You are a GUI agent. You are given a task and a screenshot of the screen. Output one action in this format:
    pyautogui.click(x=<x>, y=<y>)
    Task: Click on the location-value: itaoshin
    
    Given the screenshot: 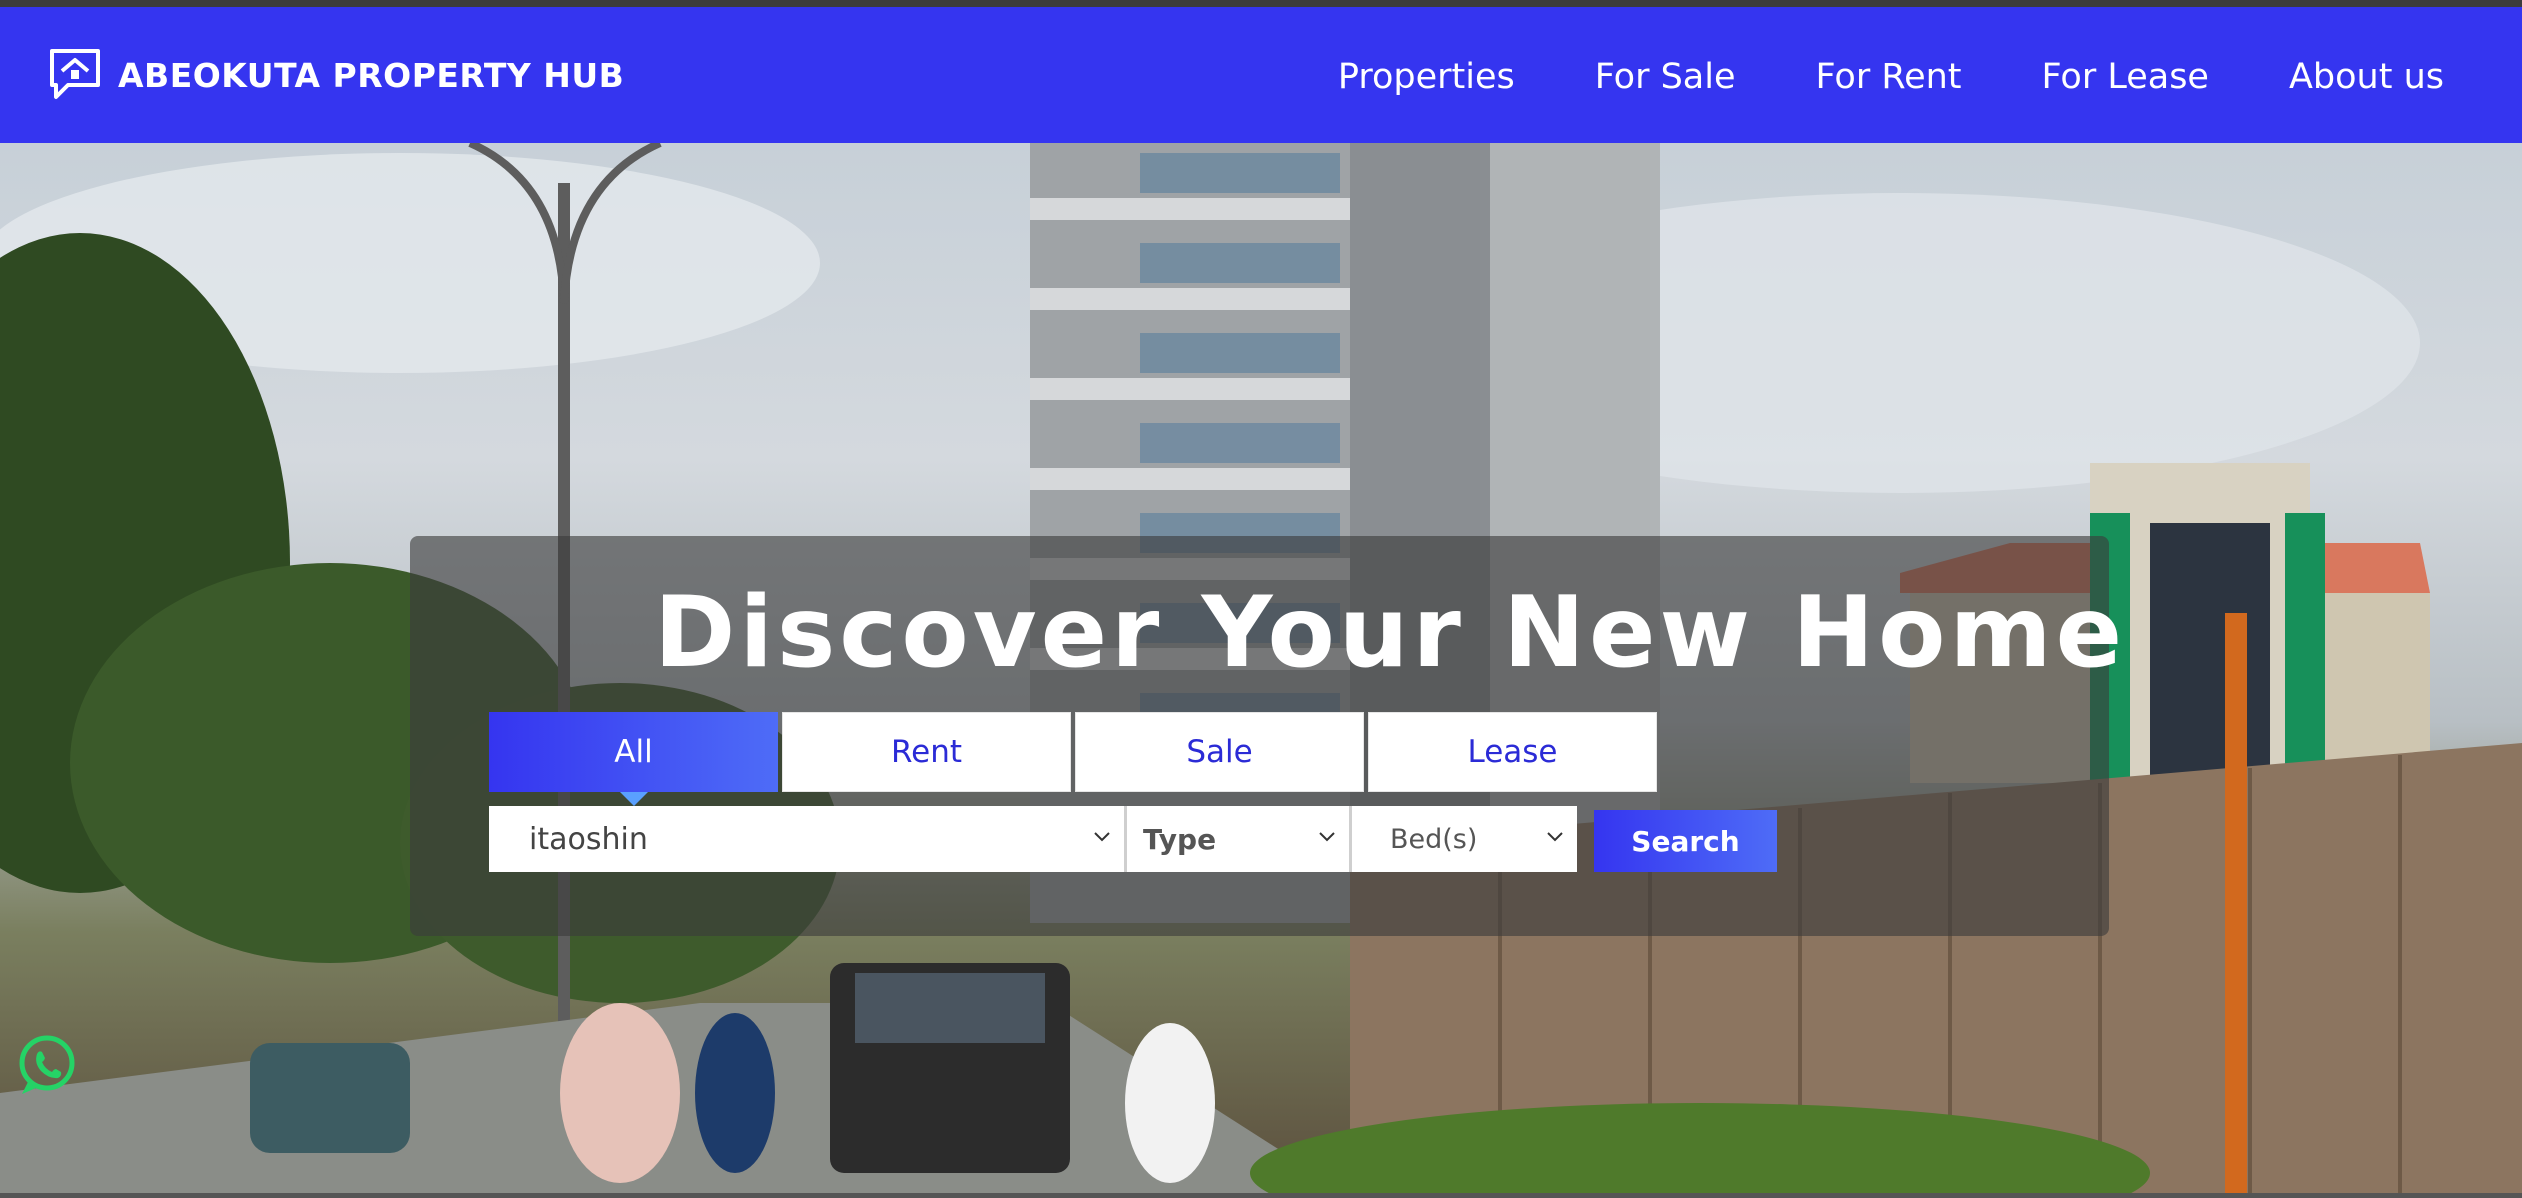 What is the action you would take?
    pyautogui.click(x=588, y=839)
    